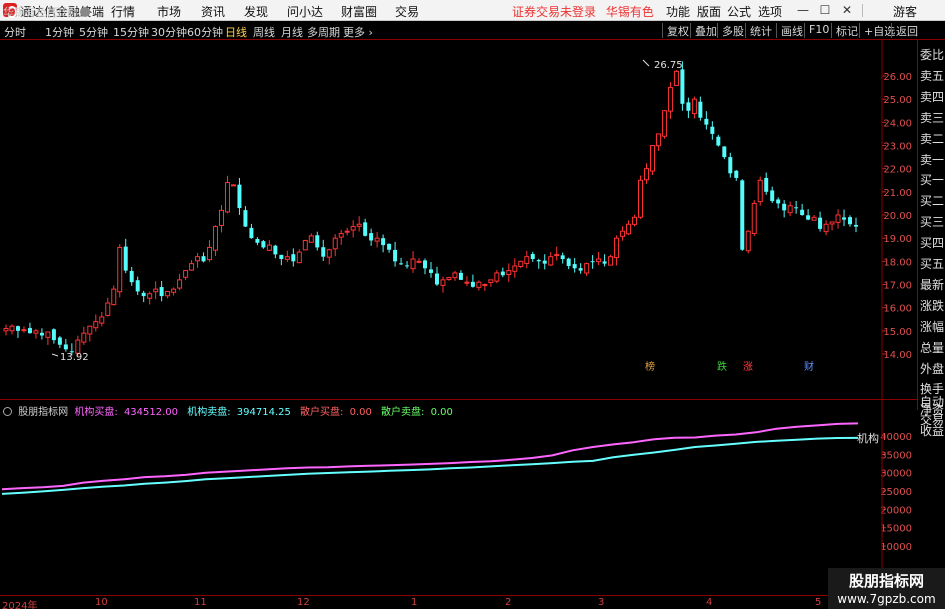  Describe the element at coordinates (264, 32) in the screenshot. I see `period-weekly: 周线` at that location.